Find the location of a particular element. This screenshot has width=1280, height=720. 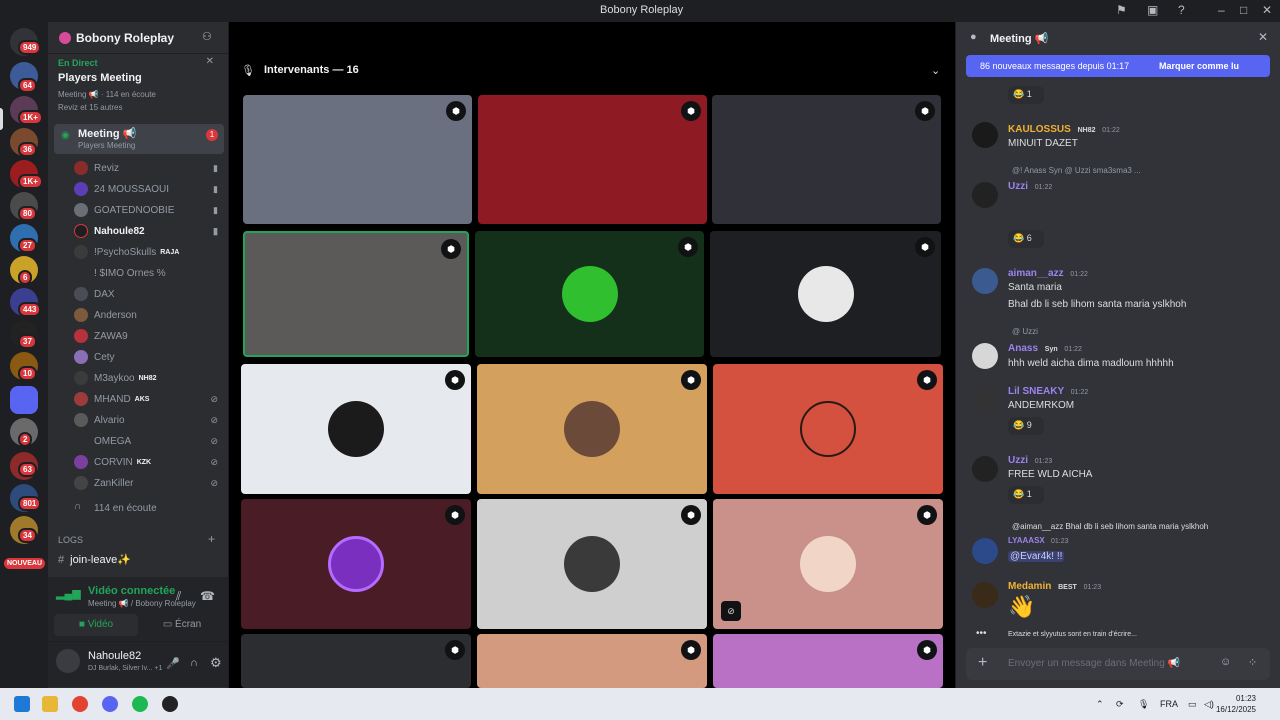

minimize-icon: – is located at coordinates (1221, 10).